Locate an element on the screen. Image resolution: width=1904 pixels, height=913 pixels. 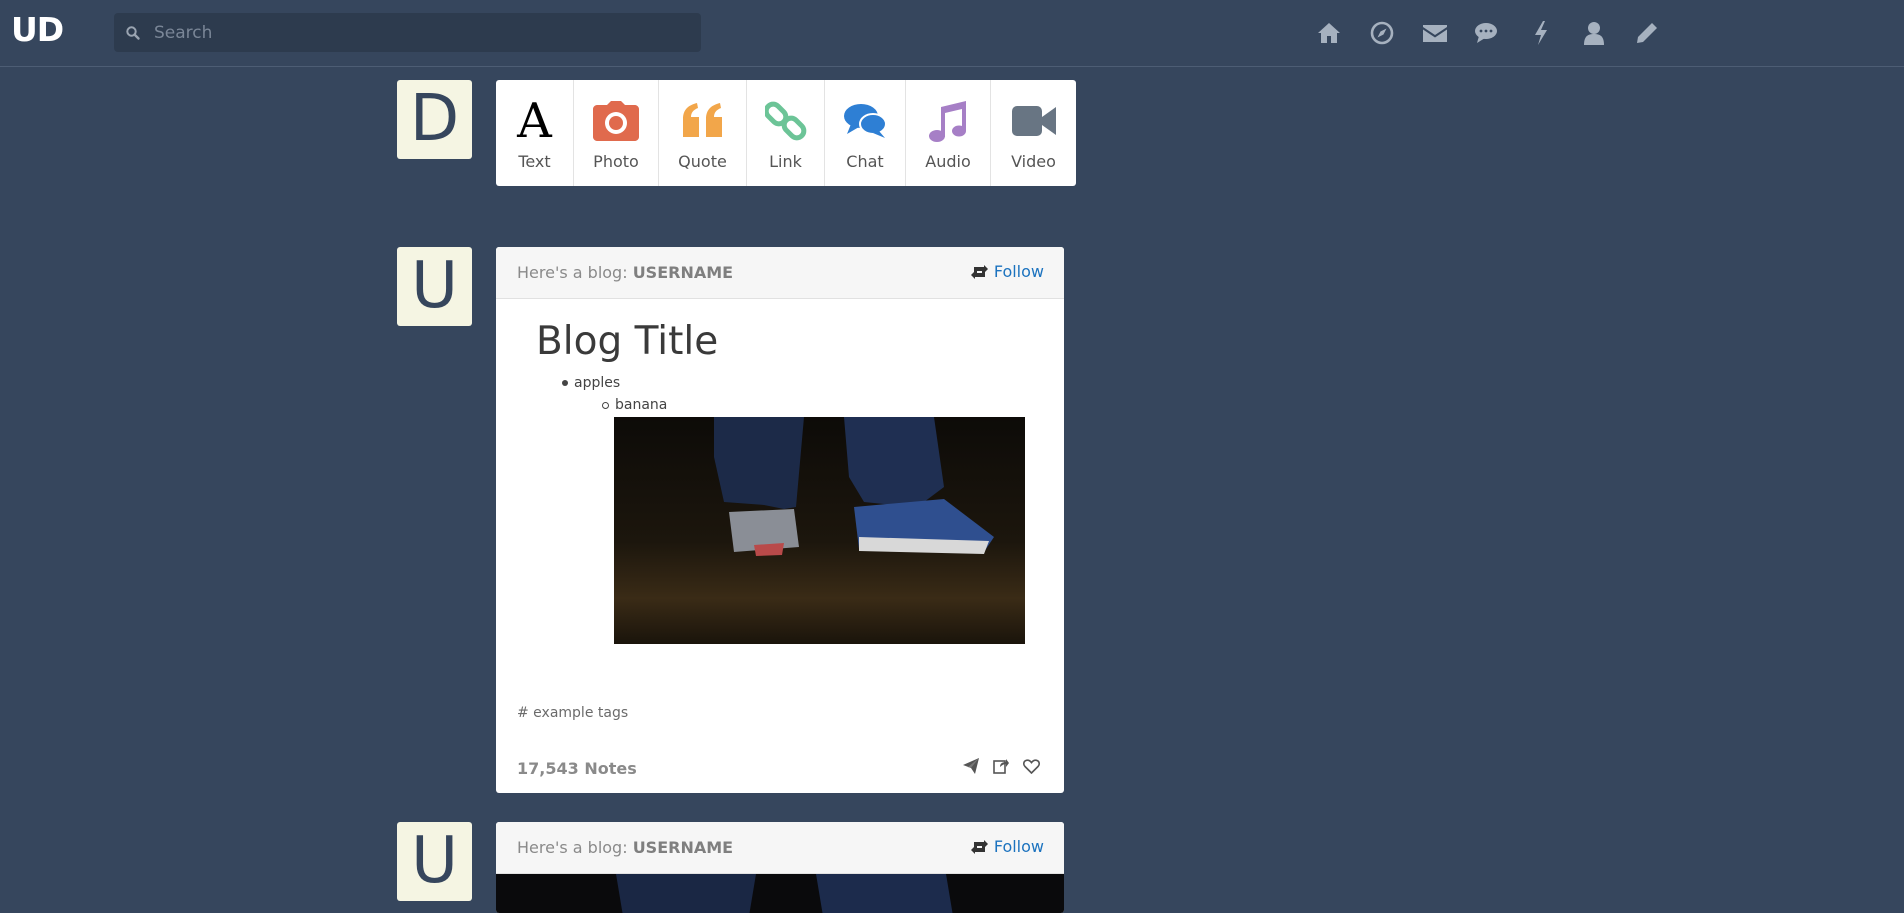
post-type-photo: Photo is located at coordinates (616, 133).